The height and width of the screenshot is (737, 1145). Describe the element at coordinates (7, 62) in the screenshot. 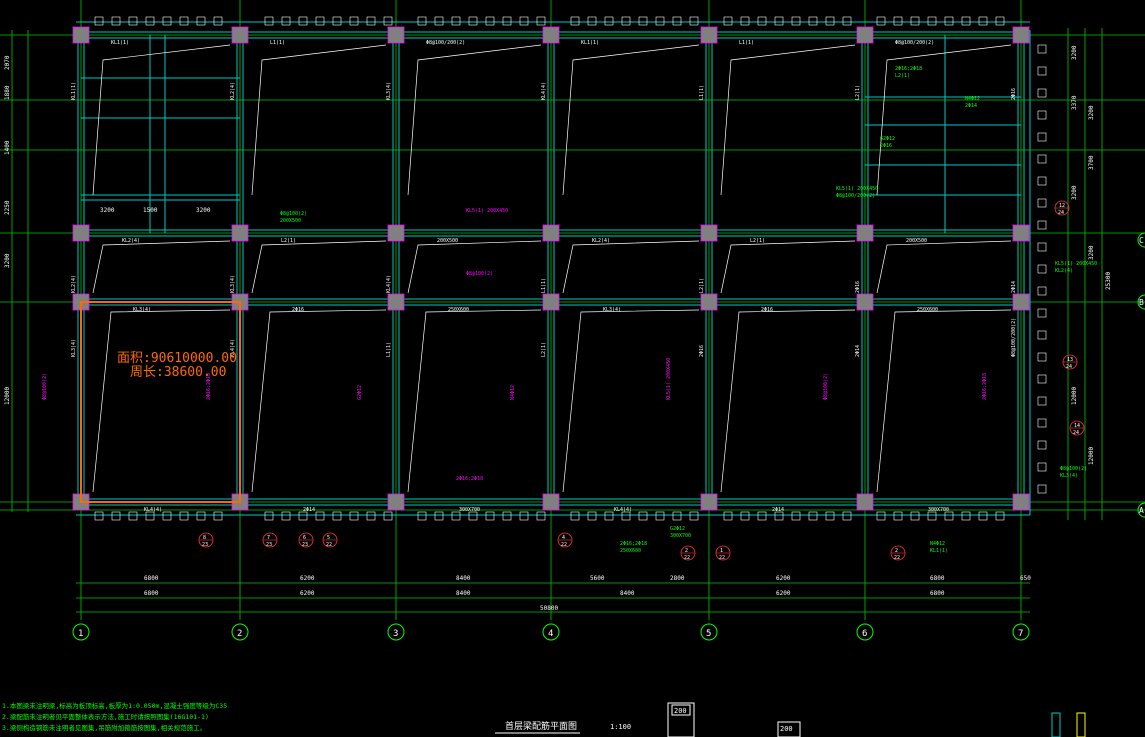

I see `left-dim-value: 2070` at that location.